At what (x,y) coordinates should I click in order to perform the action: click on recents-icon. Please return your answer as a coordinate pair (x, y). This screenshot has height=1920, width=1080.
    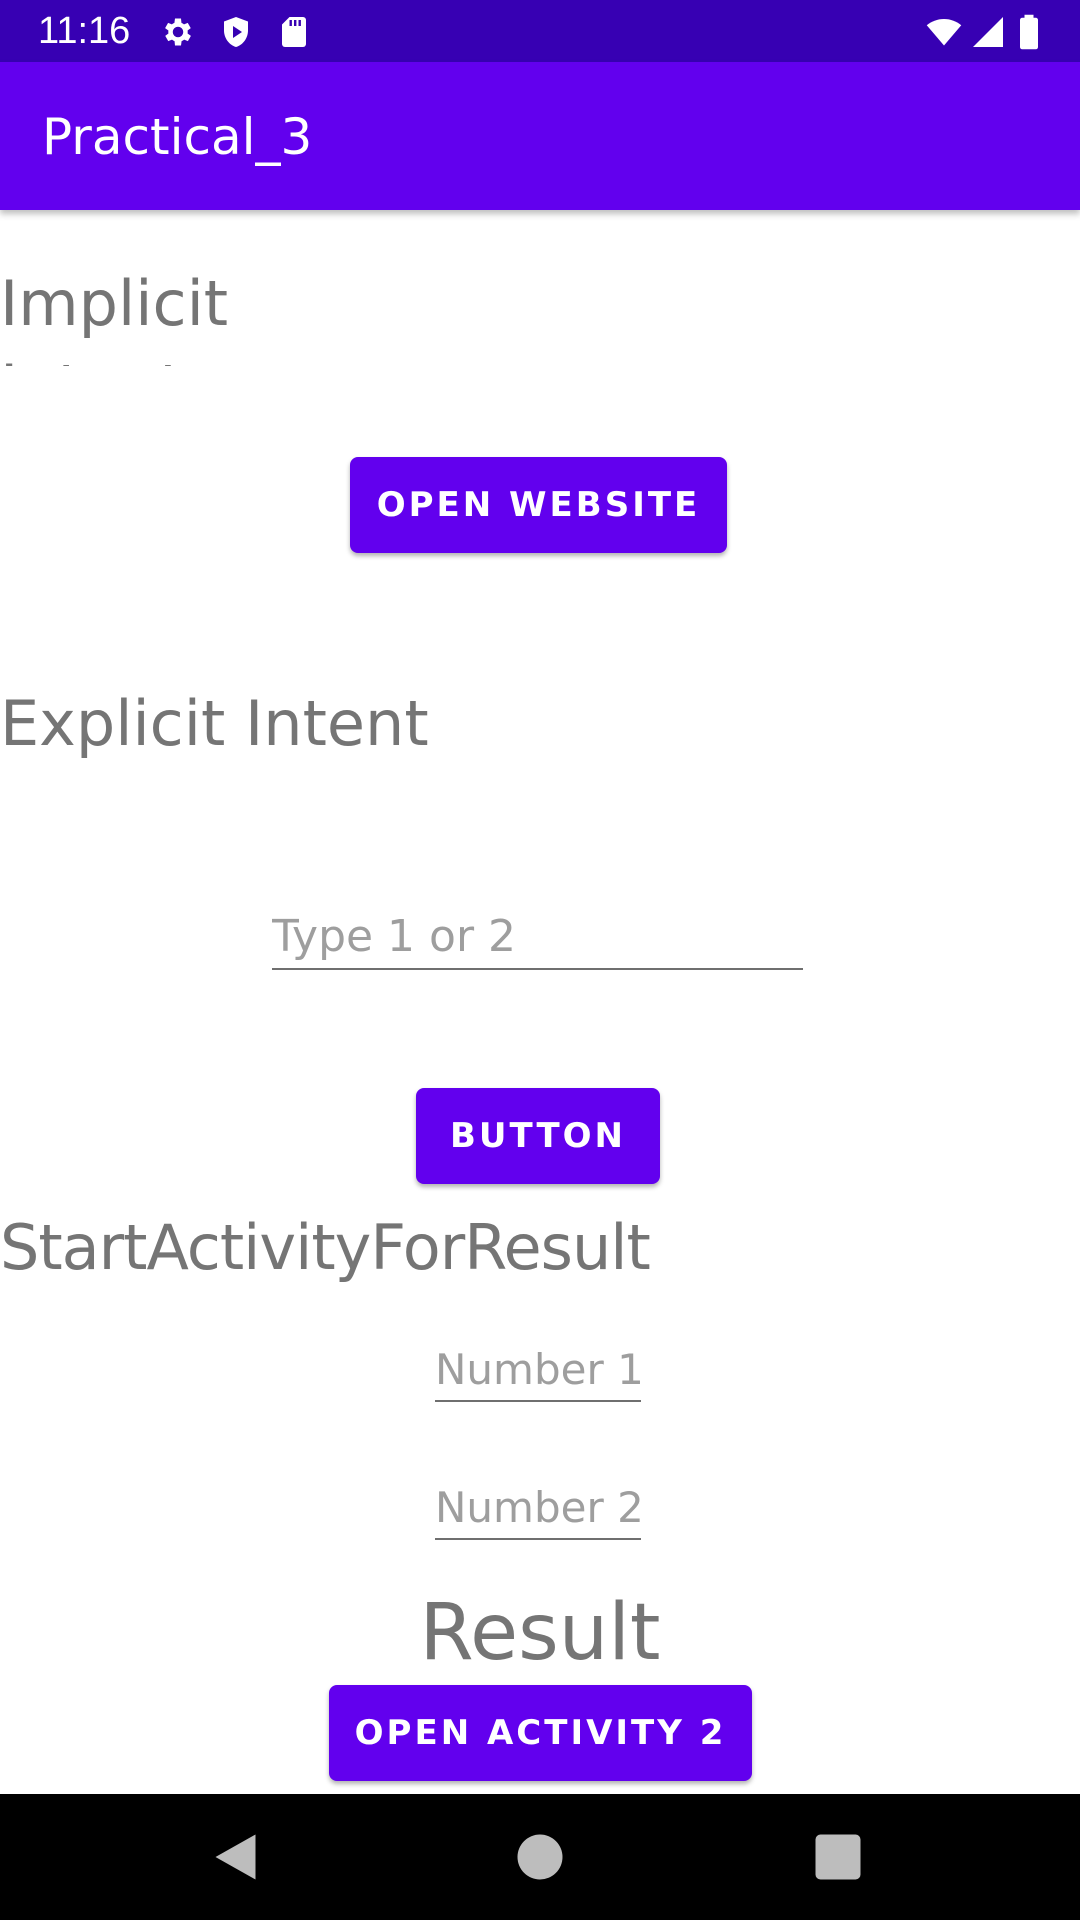
    Looking at the image, I should click on (838, 1857).